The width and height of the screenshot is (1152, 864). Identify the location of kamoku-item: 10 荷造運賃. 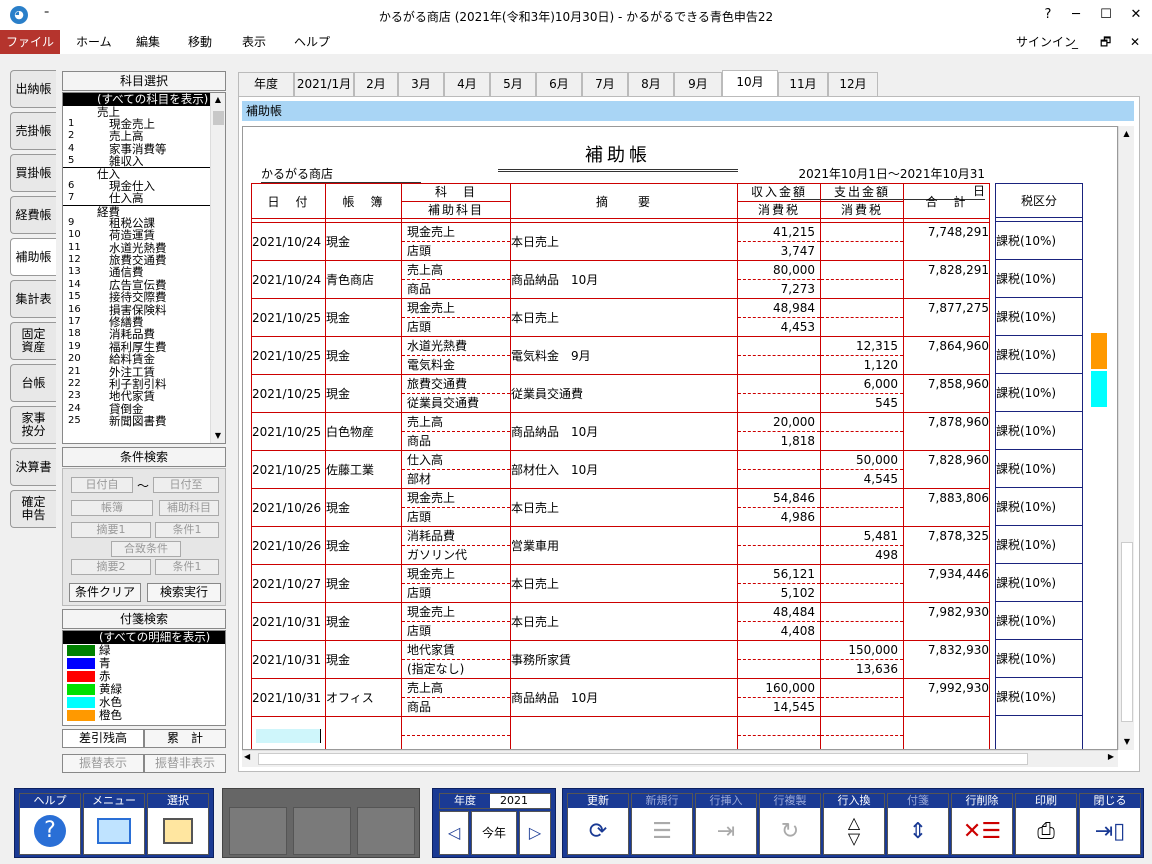
(144, 235).